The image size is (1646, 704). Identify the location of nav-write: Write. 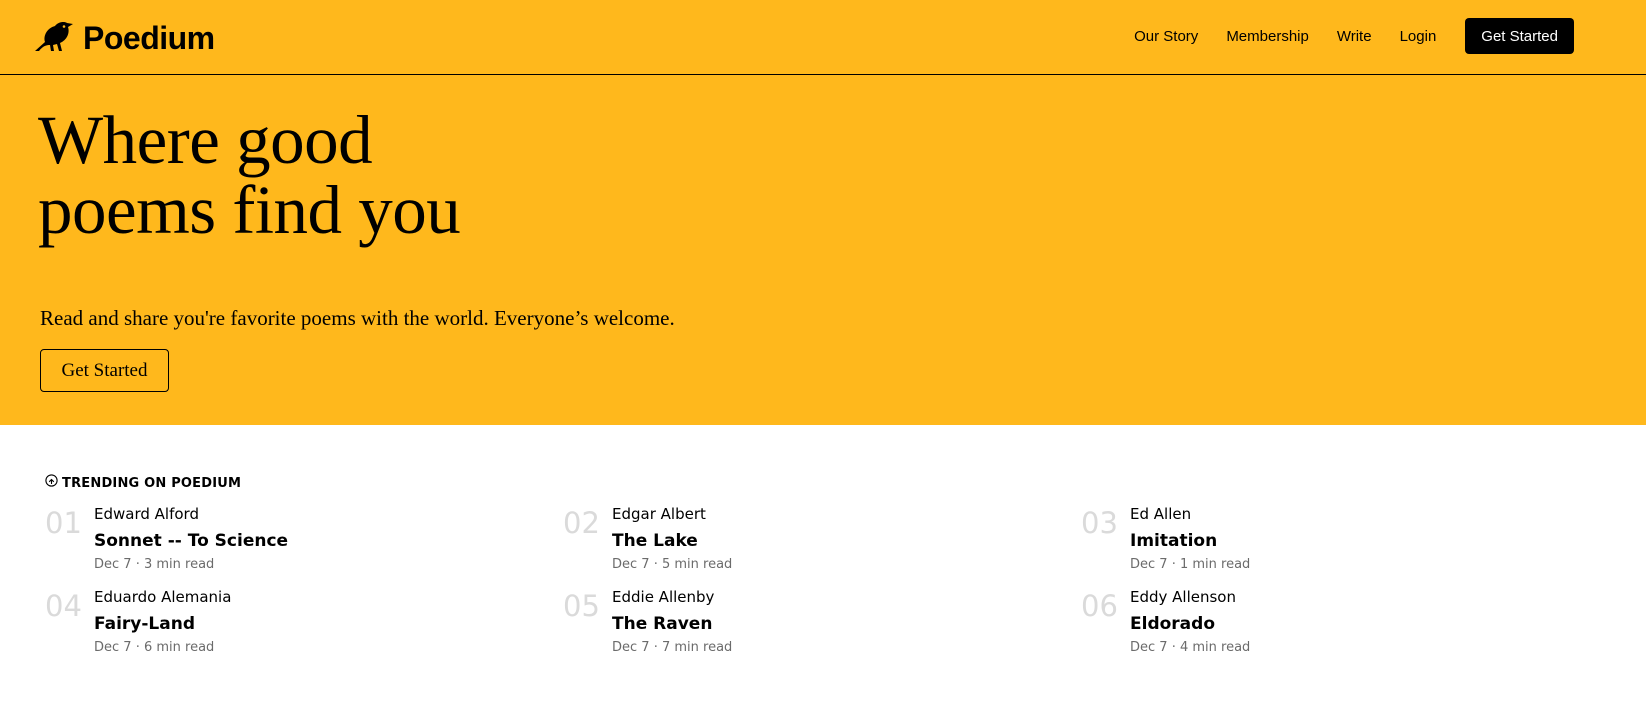
(1354, 36).